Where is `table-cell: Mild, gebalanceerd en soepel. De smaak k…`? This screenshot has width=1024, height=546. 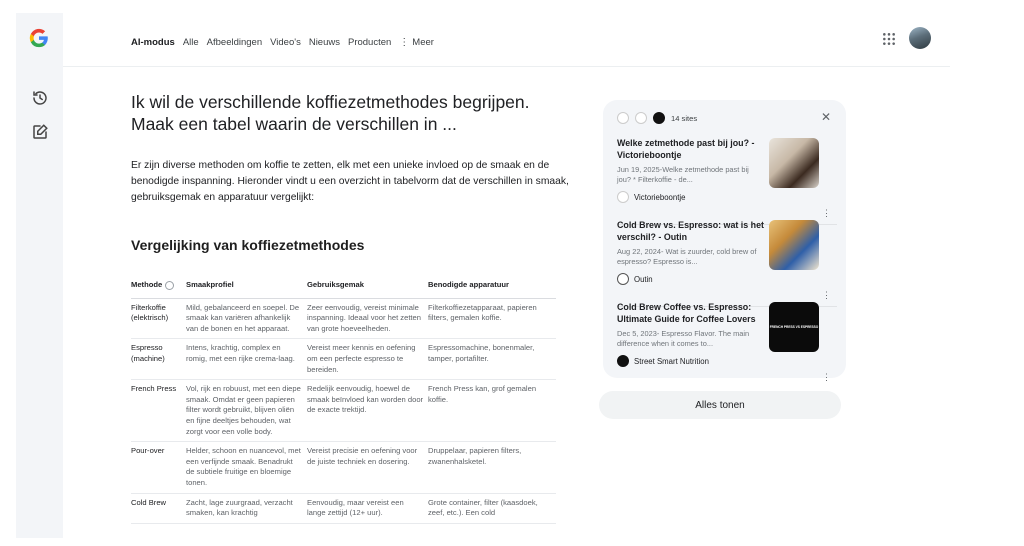
table-cell: Mild, gebalanceerd en soepel. De smaak k… is located at coordinates (246, 319).